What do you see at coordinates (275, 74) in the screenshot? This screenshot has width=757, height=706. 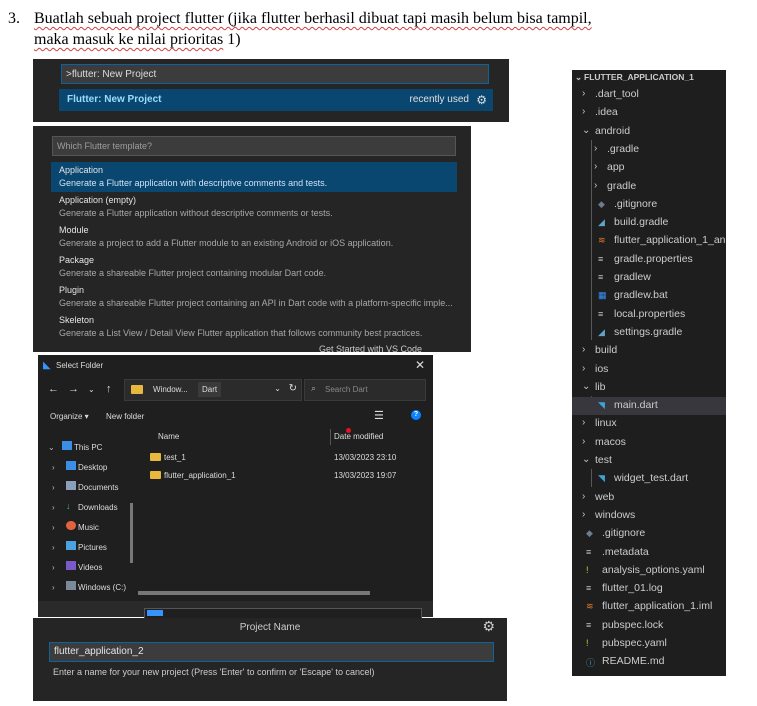 I see `command-input: >flutter: New Project` at bounding box center [275, 74].